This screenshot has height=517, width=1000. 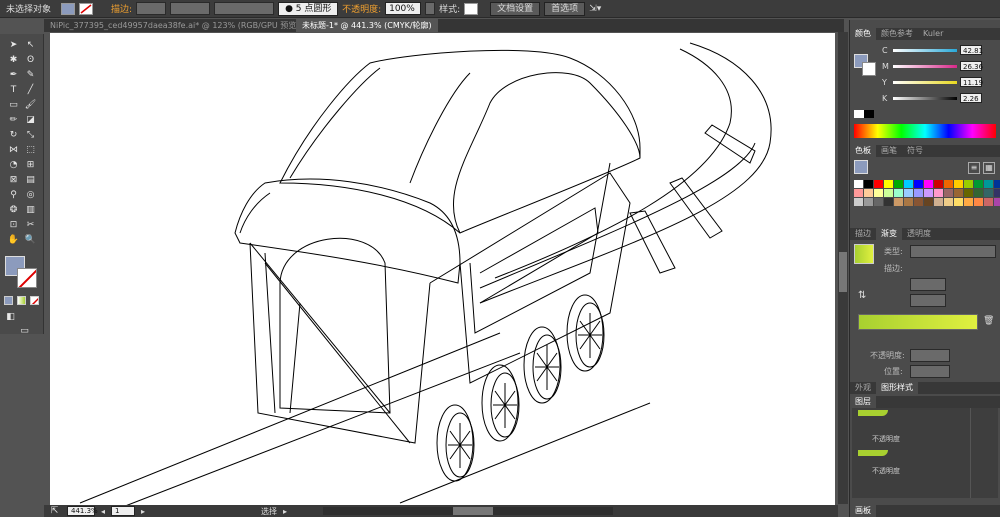 I want to click on column-graph-tool-icon: ▥, so click(x=30, y=210).